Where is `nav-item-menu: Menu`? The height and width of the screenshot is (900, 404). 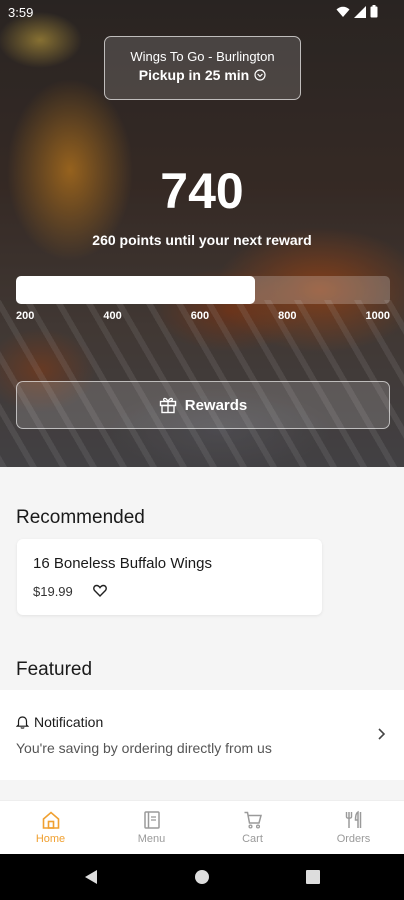 nav-item-menu: Menu is located at coordinates (151, 827).